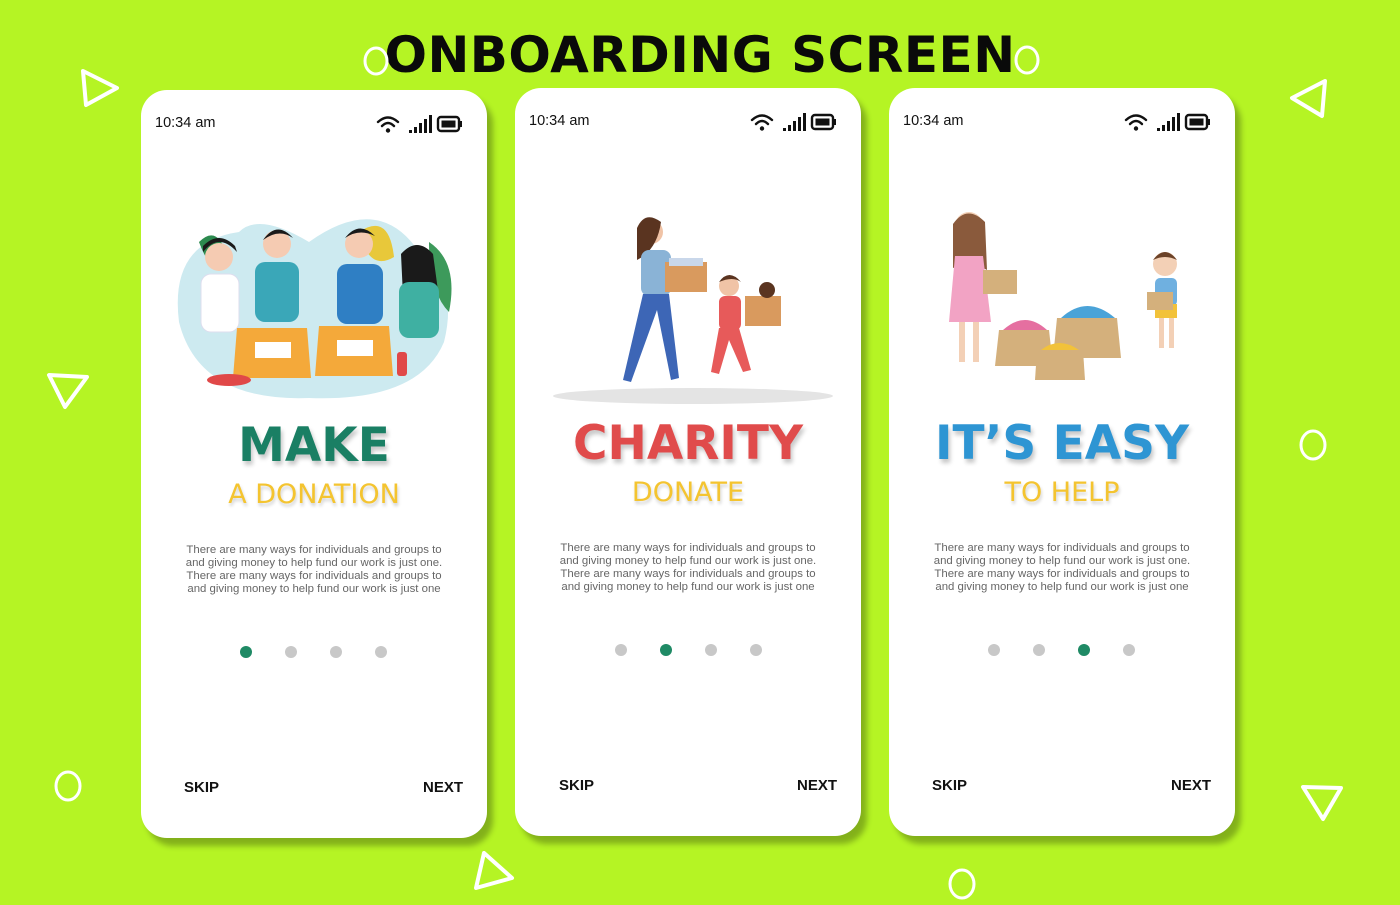  Describe the element at coordinates (314, 445) in the screenshot. I see `screen-title: MAKE` at that location.